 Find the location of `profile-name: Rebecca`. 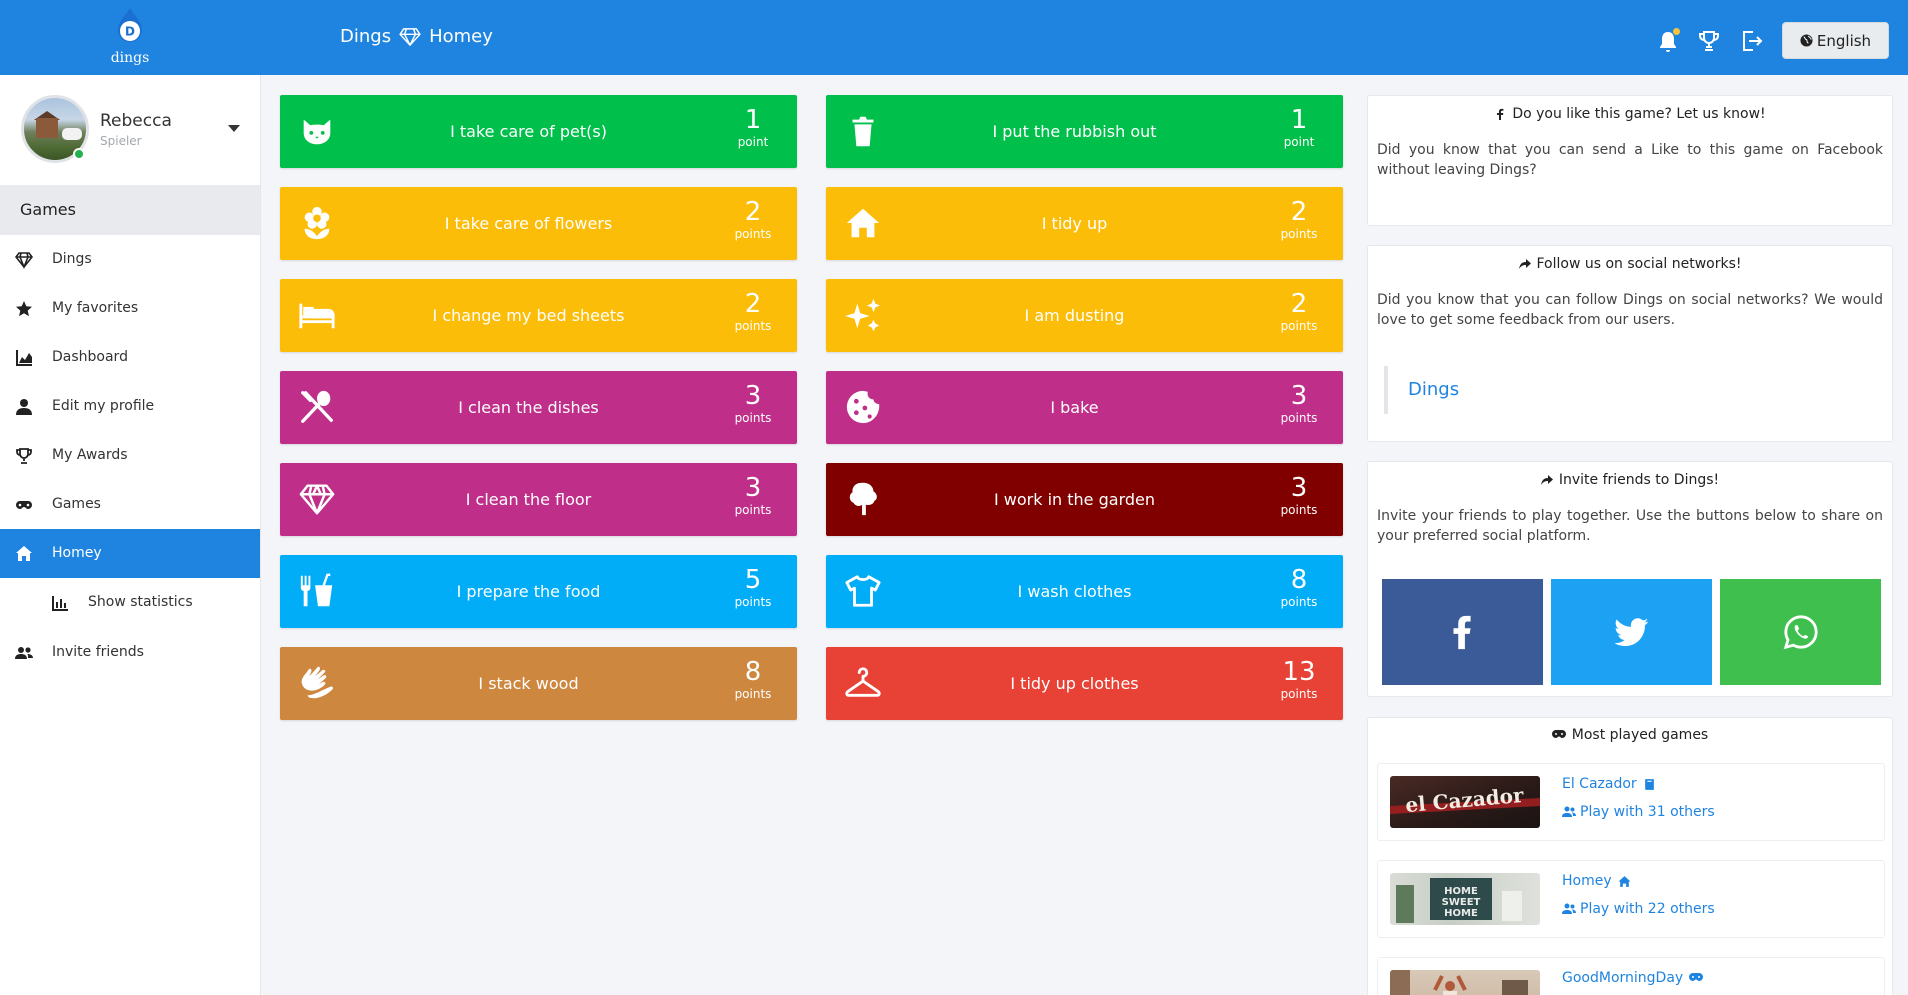

profile-name: Rebecca is located at coordinates (136, 121).